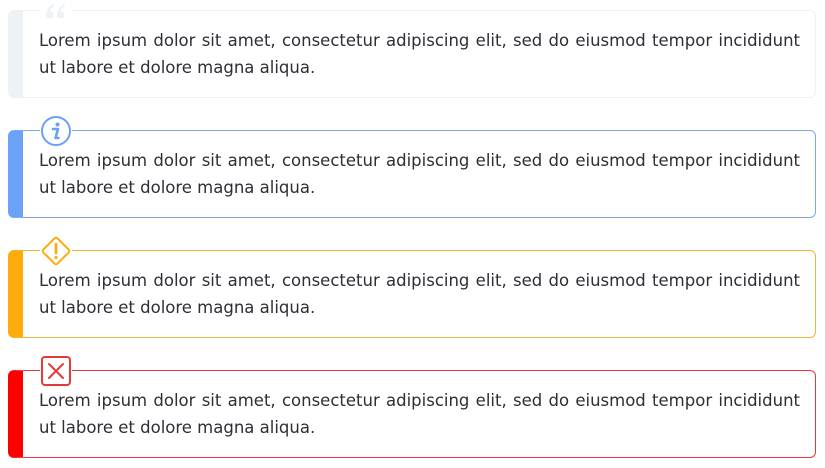 This screenshot has height=468, width=825. I want to click on info-icon, so click(56, 131).